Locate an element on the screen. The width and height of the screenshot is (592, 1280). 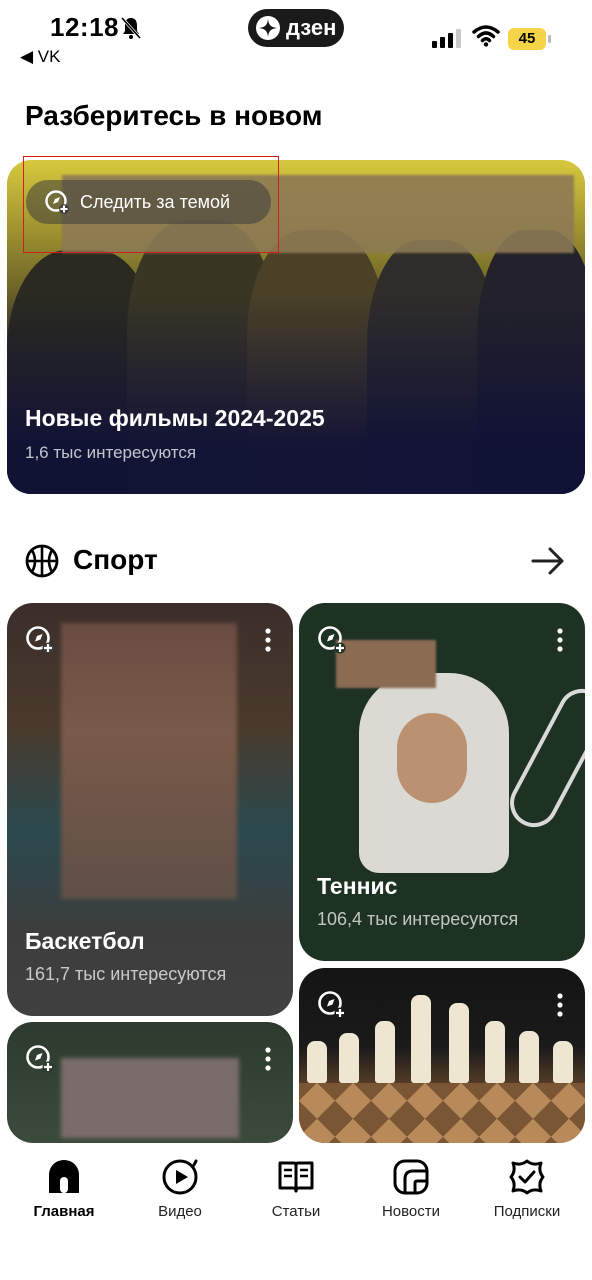
tennis-player-image is located at coordinates (434, 773).